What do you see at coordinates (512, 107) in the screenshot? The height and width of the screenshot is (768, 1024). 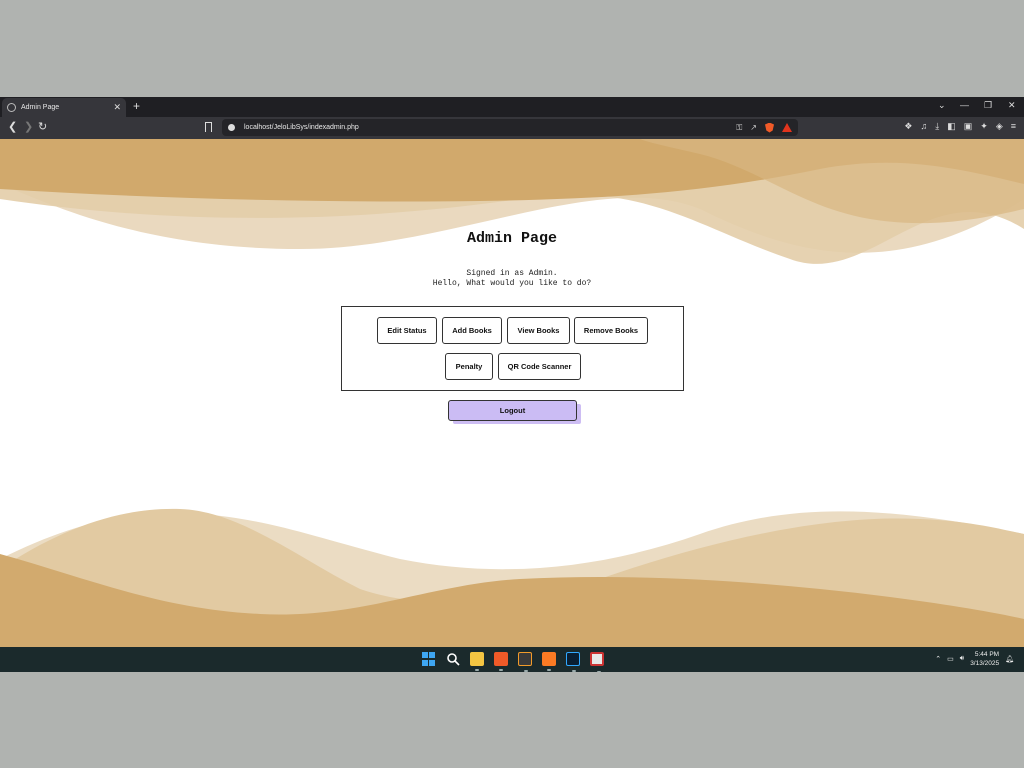 I see `tab-strip: Admin Page ✕ + ⌄ — ❐ ✕` at bounding box center [512, 107].